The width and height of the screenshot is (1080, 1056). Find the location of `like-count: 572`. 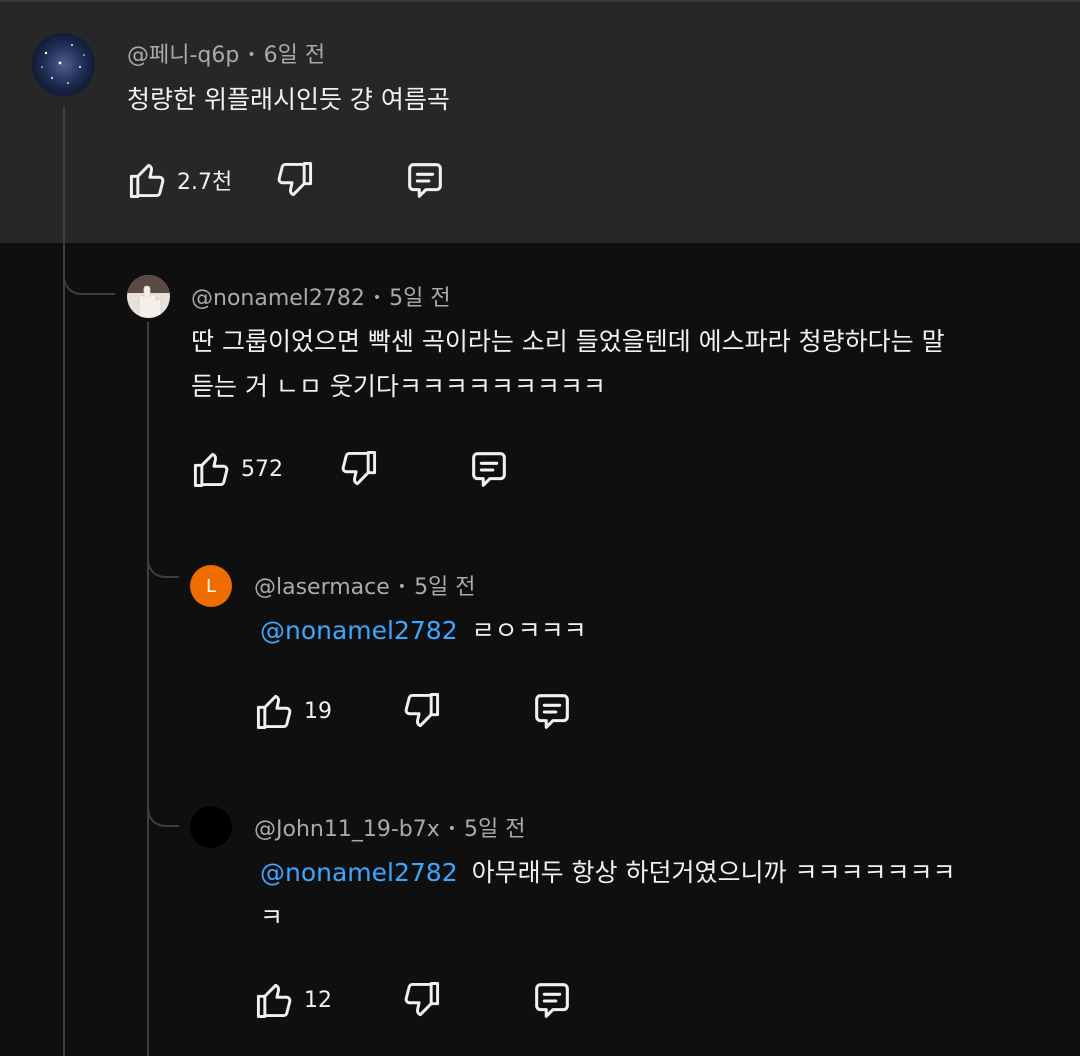

like-count: 572 is located at coordinates (262, 469).